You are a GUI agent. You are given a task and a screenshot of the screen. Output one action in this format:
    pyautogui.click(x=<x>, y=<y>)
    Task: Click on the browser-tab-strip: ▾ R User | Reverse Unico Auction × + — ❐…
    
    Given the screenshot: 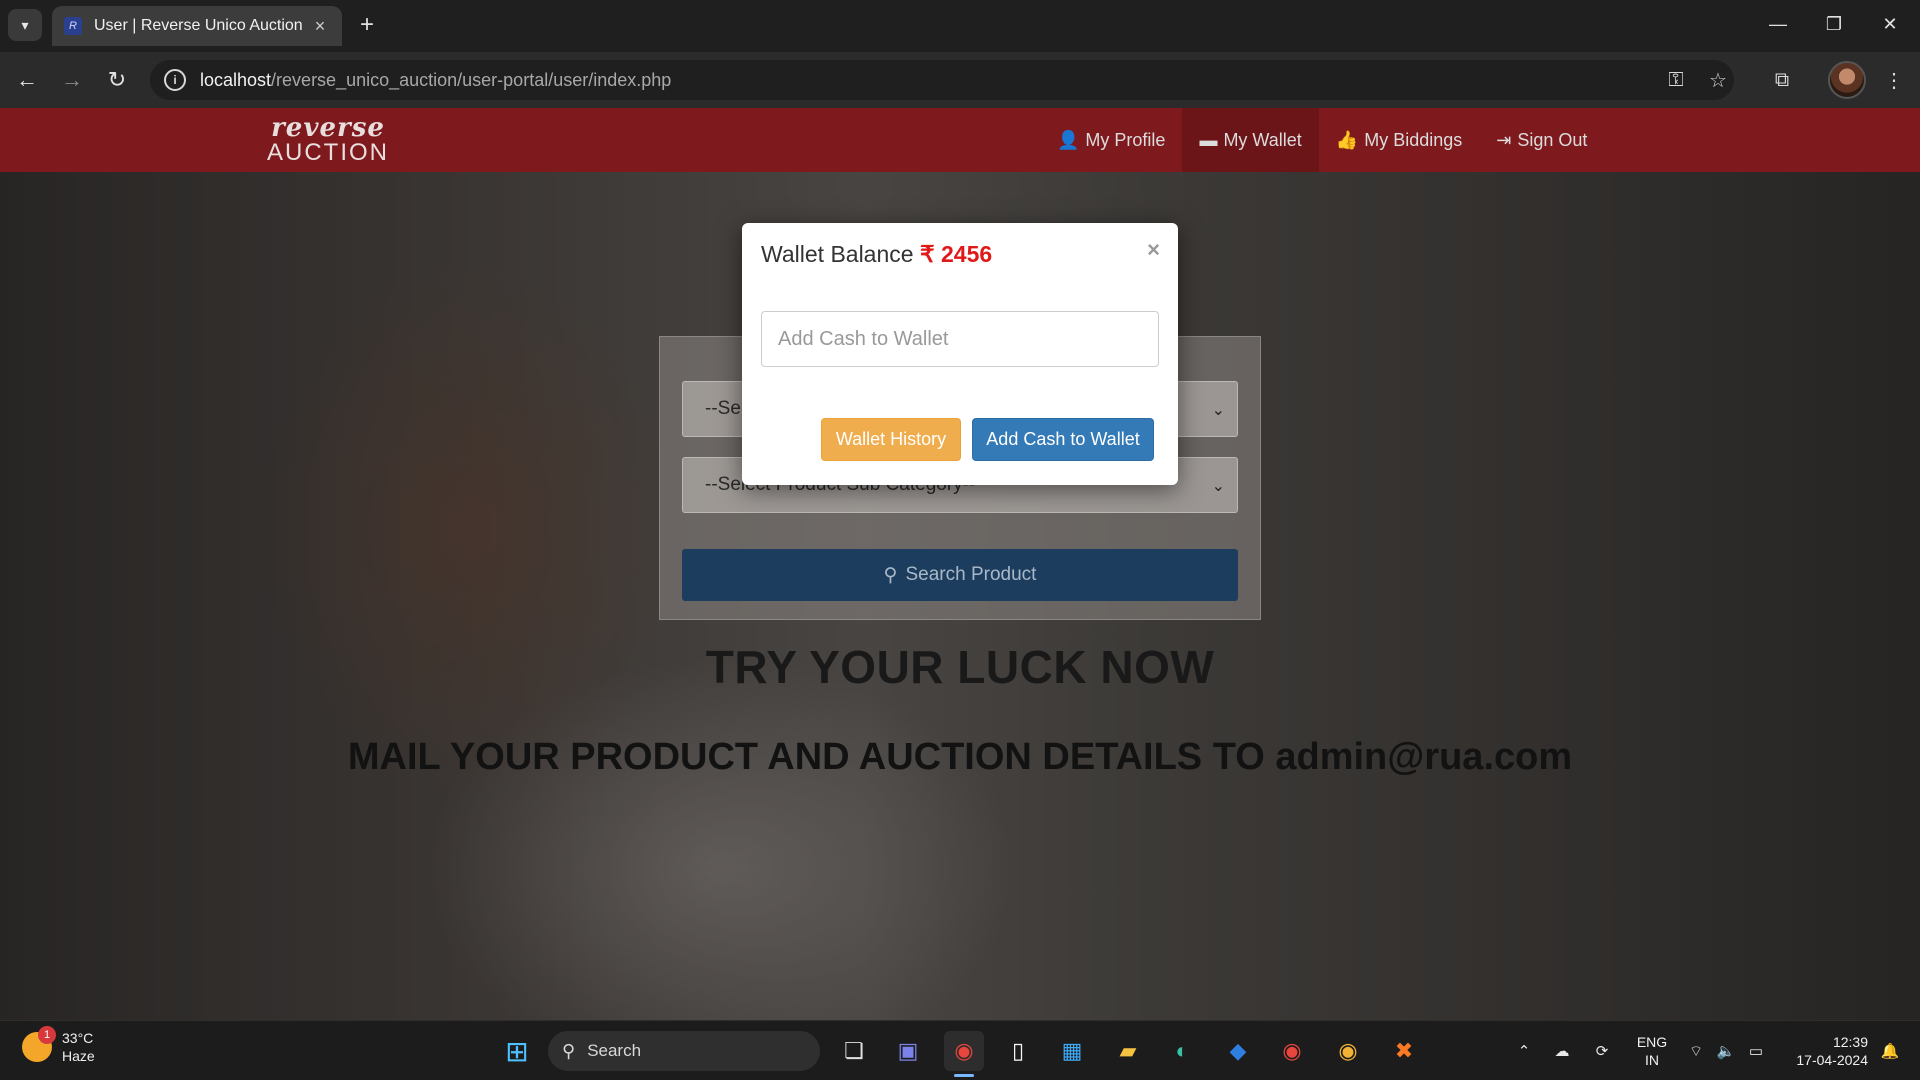 What is the action you would take?
    pyautogui.click(x=960, y=26)
    